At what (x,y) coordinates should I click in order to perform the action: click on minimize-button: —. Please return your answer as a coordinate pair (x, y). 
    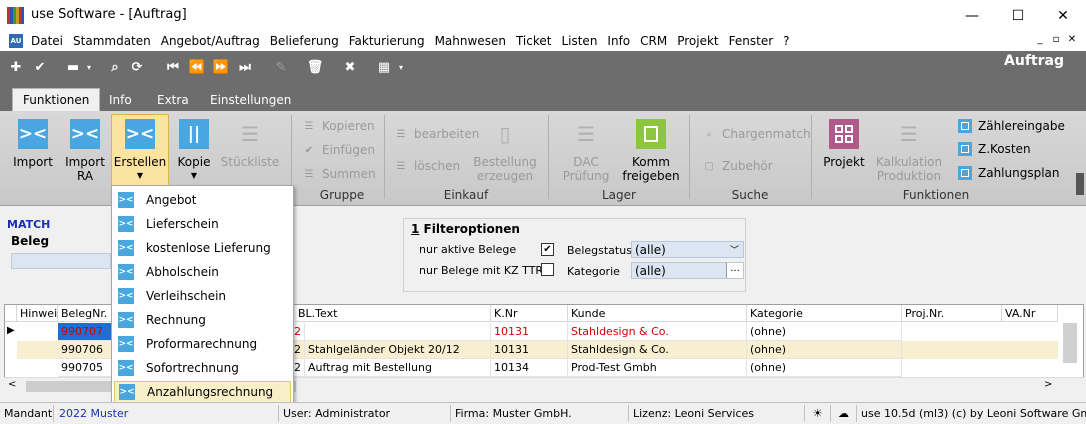
    Looking at the image, I should click on (972, 15).